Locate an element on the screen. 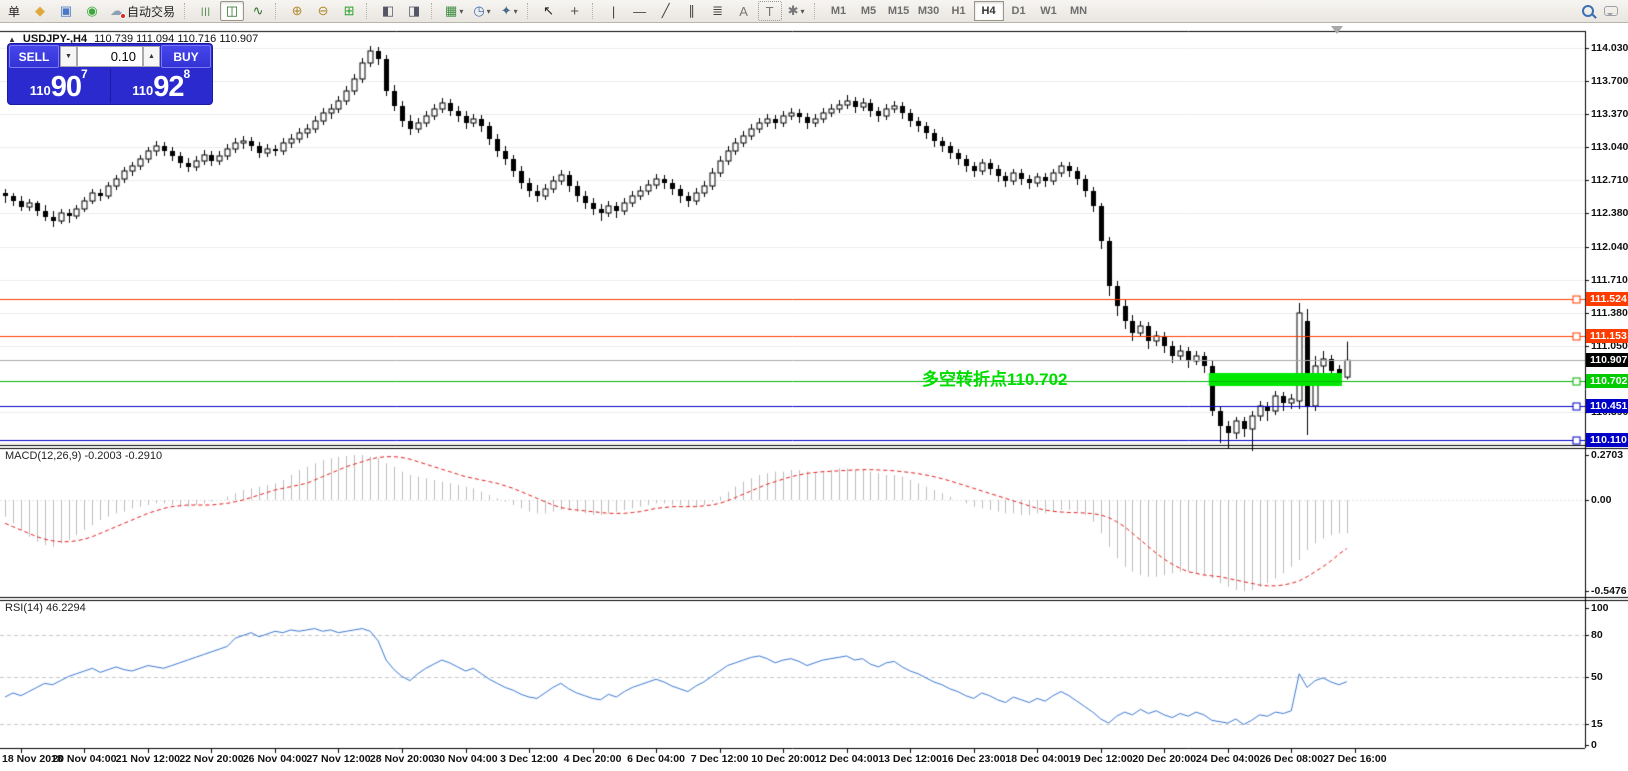 This screenshot has width=1628, height=771. fibonacci-icon: ≣ is located at coordinates (718, 11).